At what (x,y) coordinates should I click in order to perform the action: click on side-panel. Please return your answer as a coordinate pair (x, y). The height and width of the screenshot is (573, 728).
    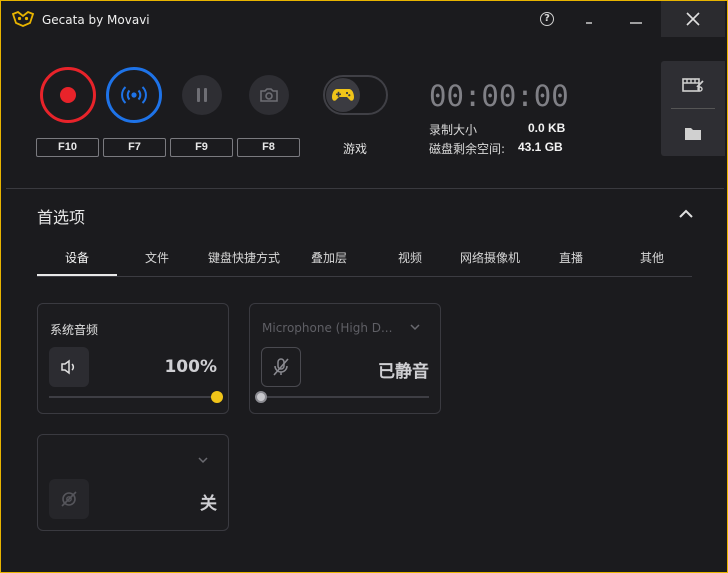
    Looking at the image, I should click on (693, 108).